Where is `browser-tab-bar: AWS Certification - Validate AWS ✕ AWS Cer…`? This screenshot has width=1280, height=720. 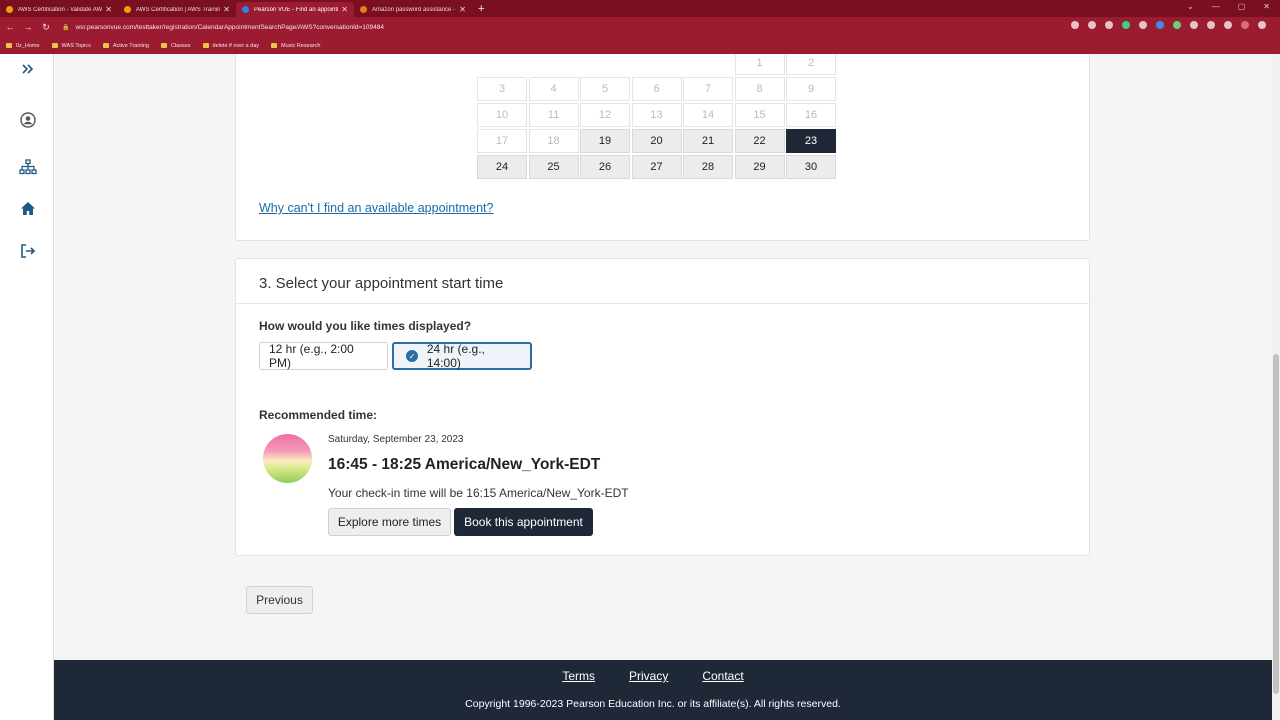
browser-tab-bar: AWS Certification - Validate AWS ✕ AWS Cer… is located at coordinates (640, 8).